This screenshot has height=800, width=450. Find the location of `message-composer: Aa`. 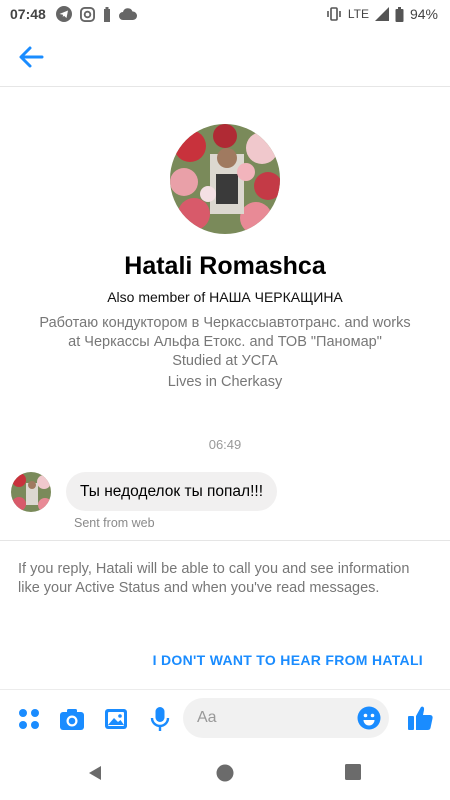

message-composer: Aa is located at coordinates (225, 718).